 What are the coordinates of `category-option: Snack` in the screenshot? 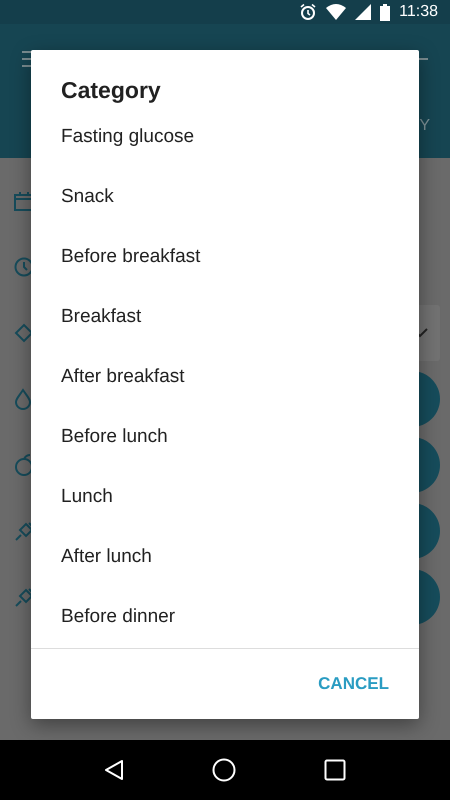 It's located at (225, 197).